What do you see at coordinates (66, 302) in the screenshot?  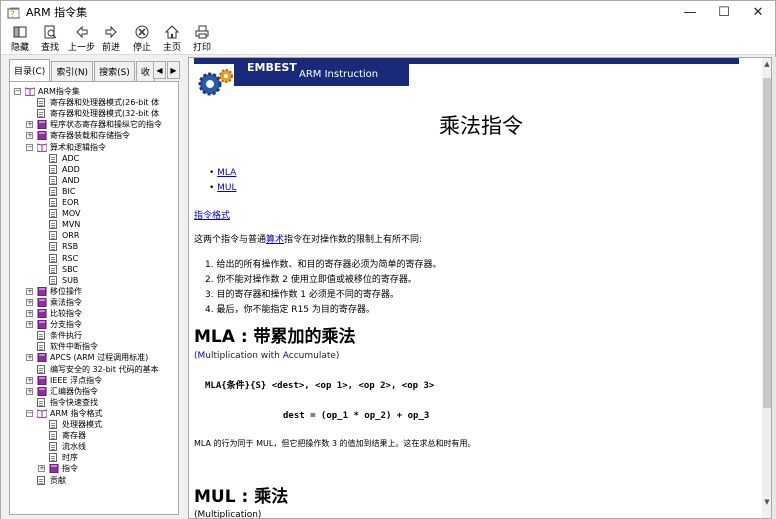 I see `tree-item: 乘法指令` at bounding box center [66, 302].